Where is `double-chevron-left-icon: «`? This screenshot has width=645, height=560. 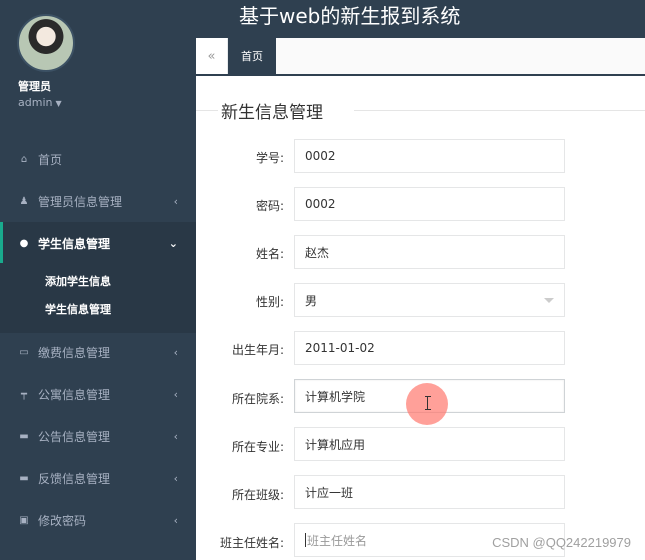
double-chevron-left-icon: « is located at coordinates (212, 56).